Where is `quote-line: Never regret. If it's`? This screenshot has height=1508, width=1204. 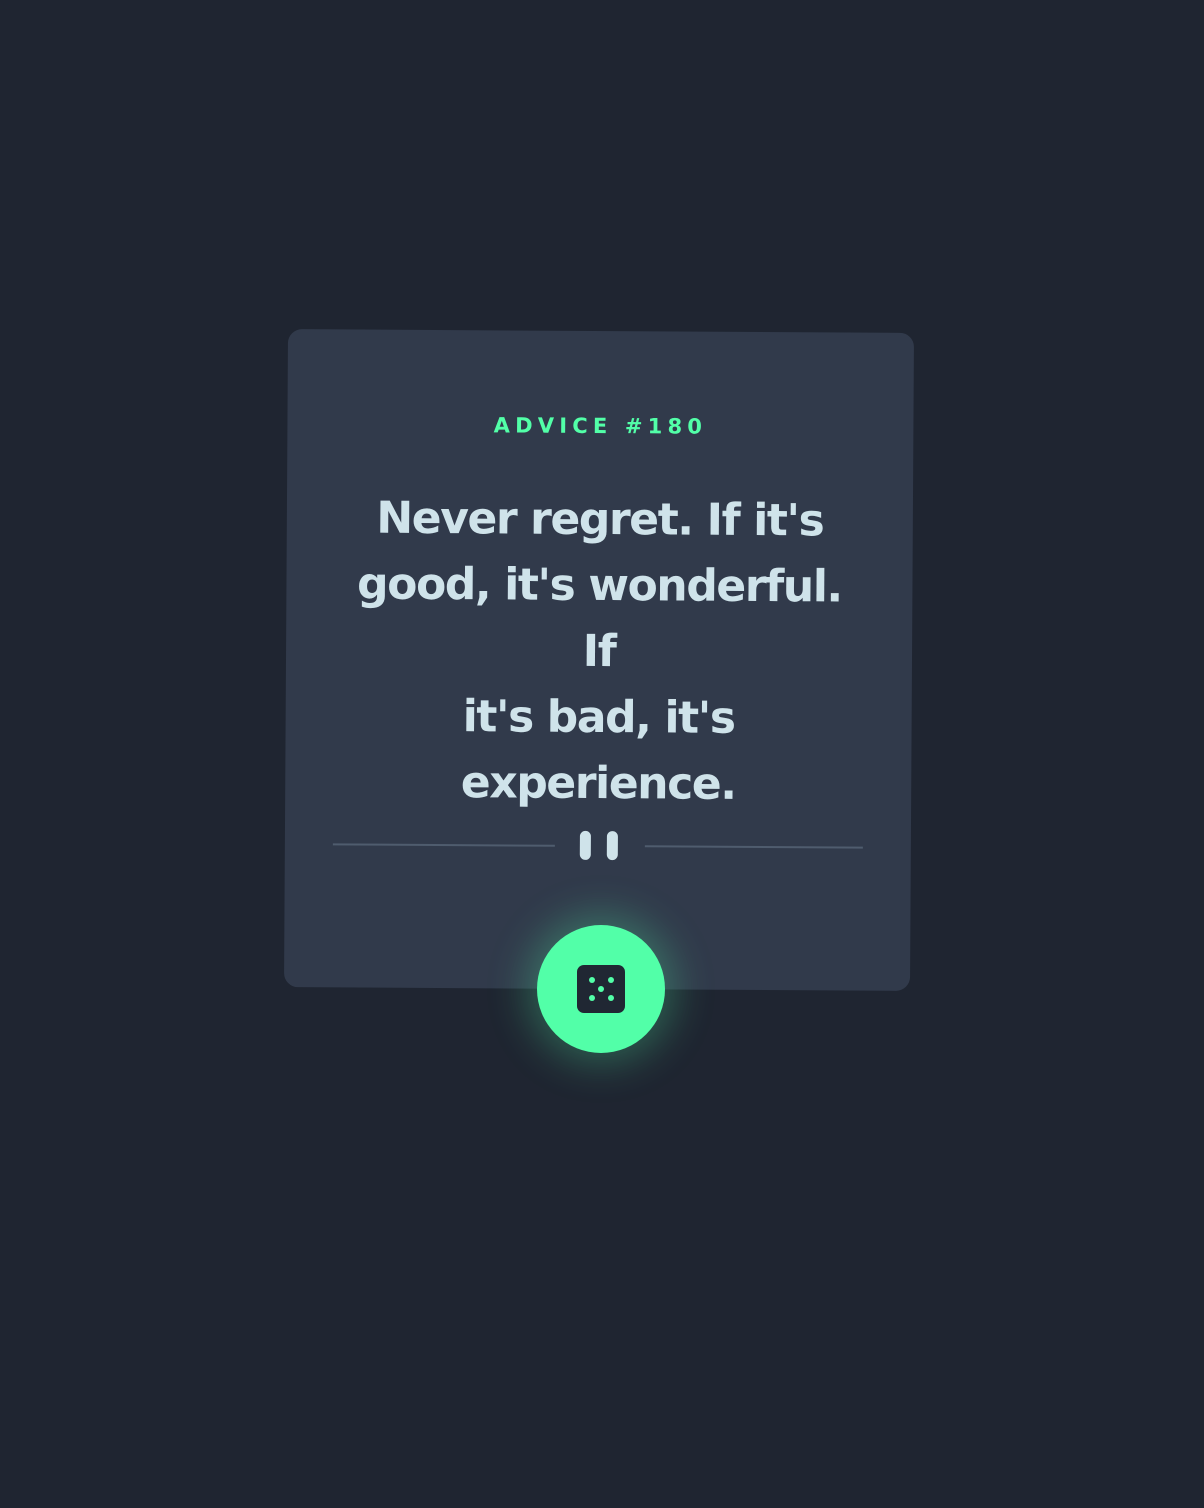 quote-line: Never regret. If it's is located at coordinates (600, 519).